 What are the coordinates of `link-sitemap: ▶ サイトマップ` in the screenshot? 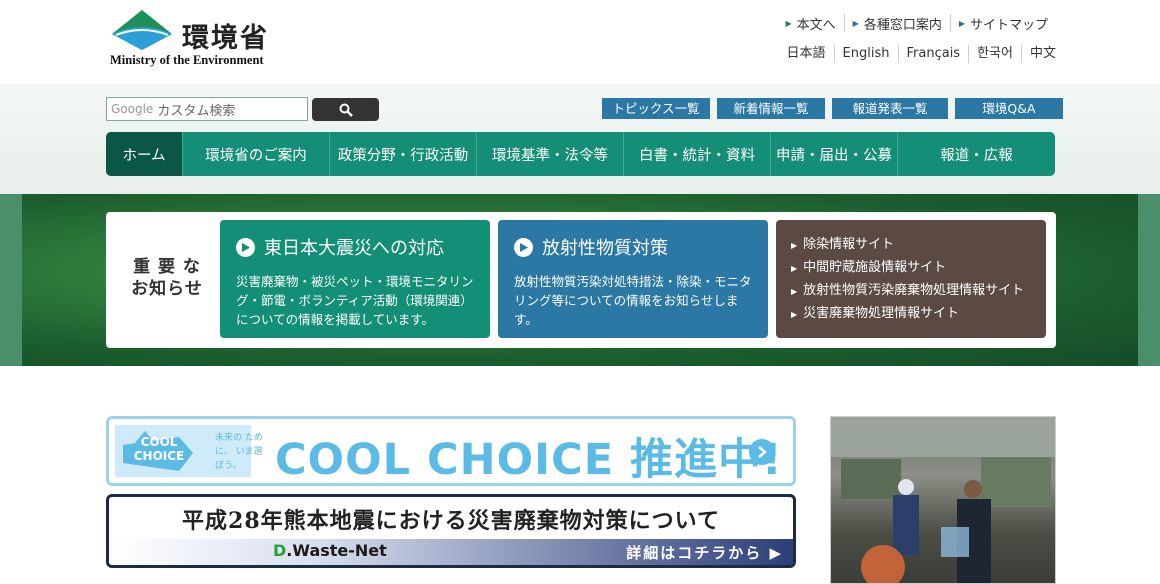 It's located at (1002, 23).